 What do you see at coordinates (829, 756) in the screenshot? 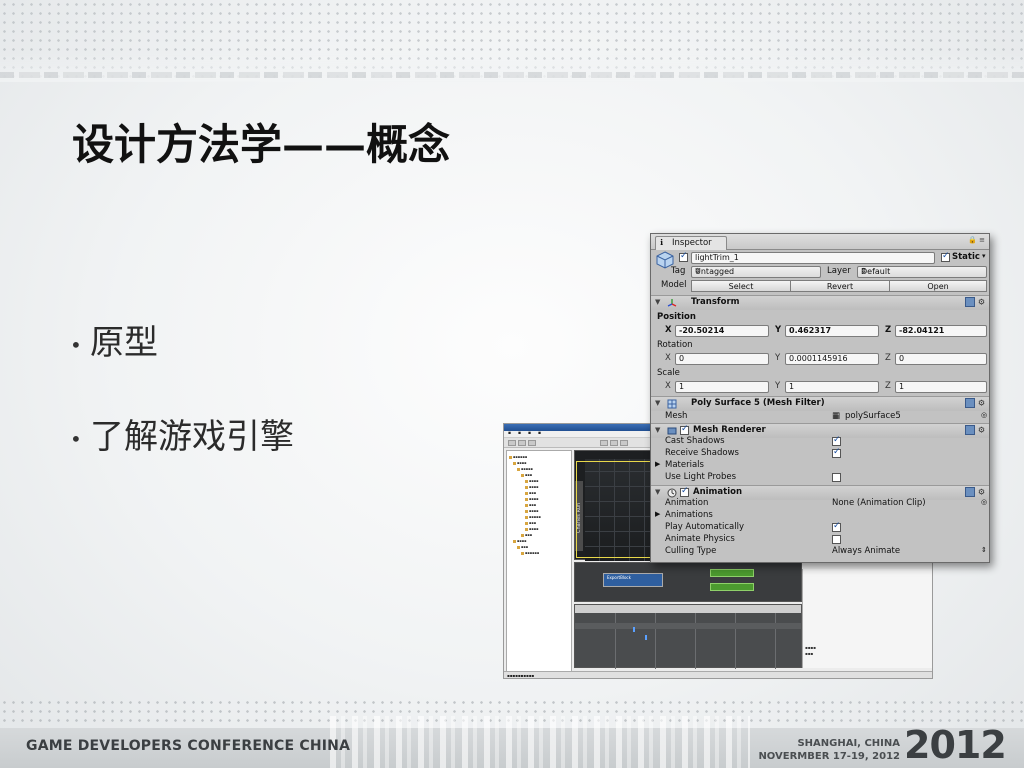
I see `conference-dates: NOVERMBER 17-19, 2012` at bounding box center [829, 756].